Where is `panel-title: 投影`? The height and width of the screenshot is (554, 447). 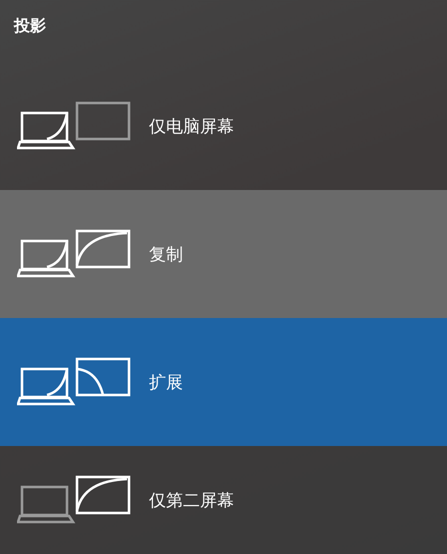
panel-title: 投影 is located at coordinates (30, 26).